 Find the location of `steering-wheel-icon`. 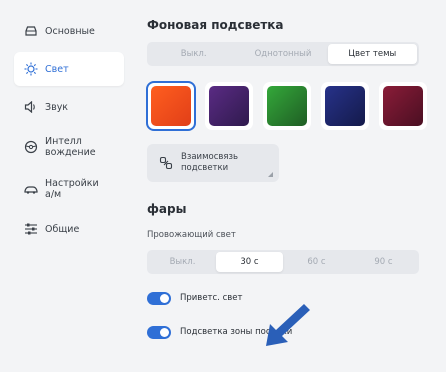

steering-wheel-icon is located at coordinates (31, 147).